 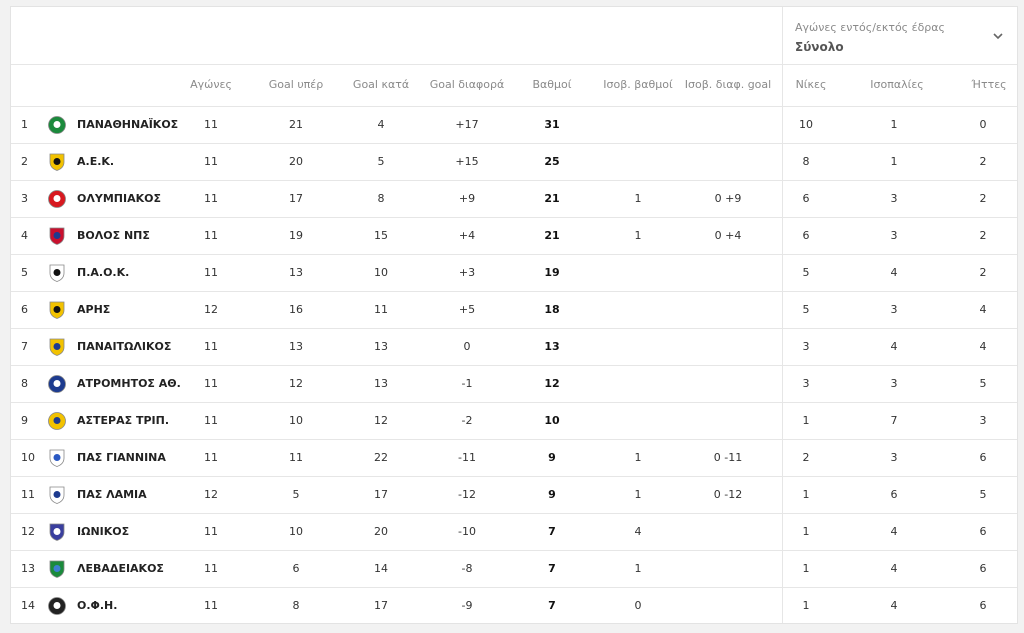 What do you see at coordinates (24, 198) in the screenshot?
I see `cell-position: 3` at bounding box center [24, 198].